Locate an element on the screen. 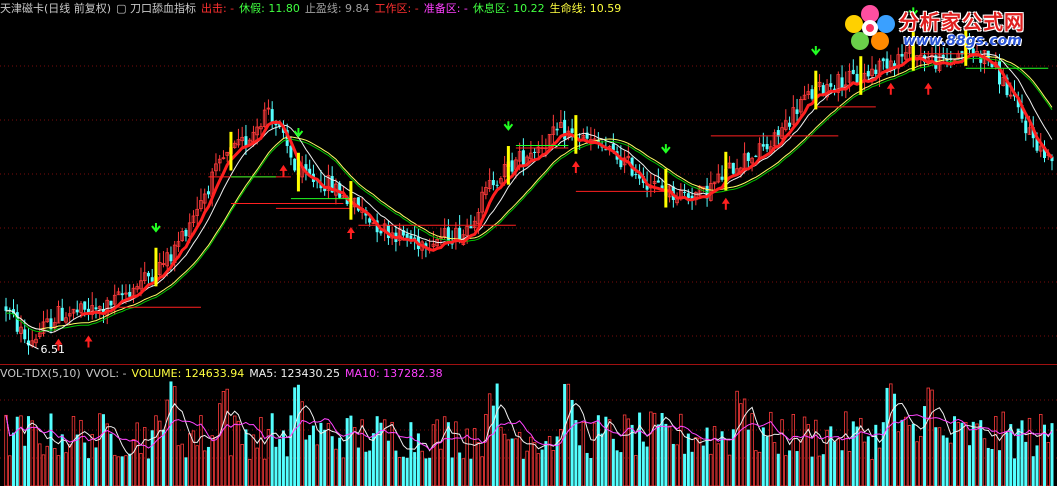  watermark-url: www.88gs.com is located at coordinates (962, 41).